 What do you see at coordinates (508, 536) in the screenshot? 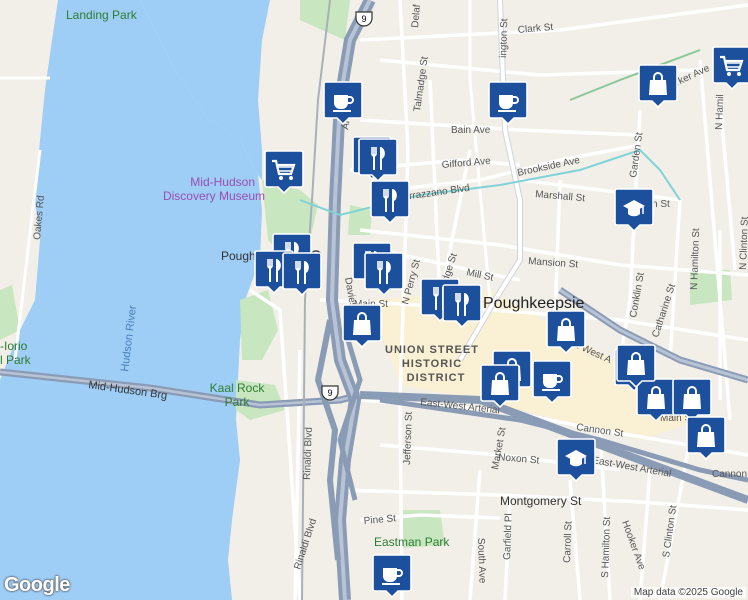
I see `svg-text: Garfield Pl` at bounding box center [508, 536].